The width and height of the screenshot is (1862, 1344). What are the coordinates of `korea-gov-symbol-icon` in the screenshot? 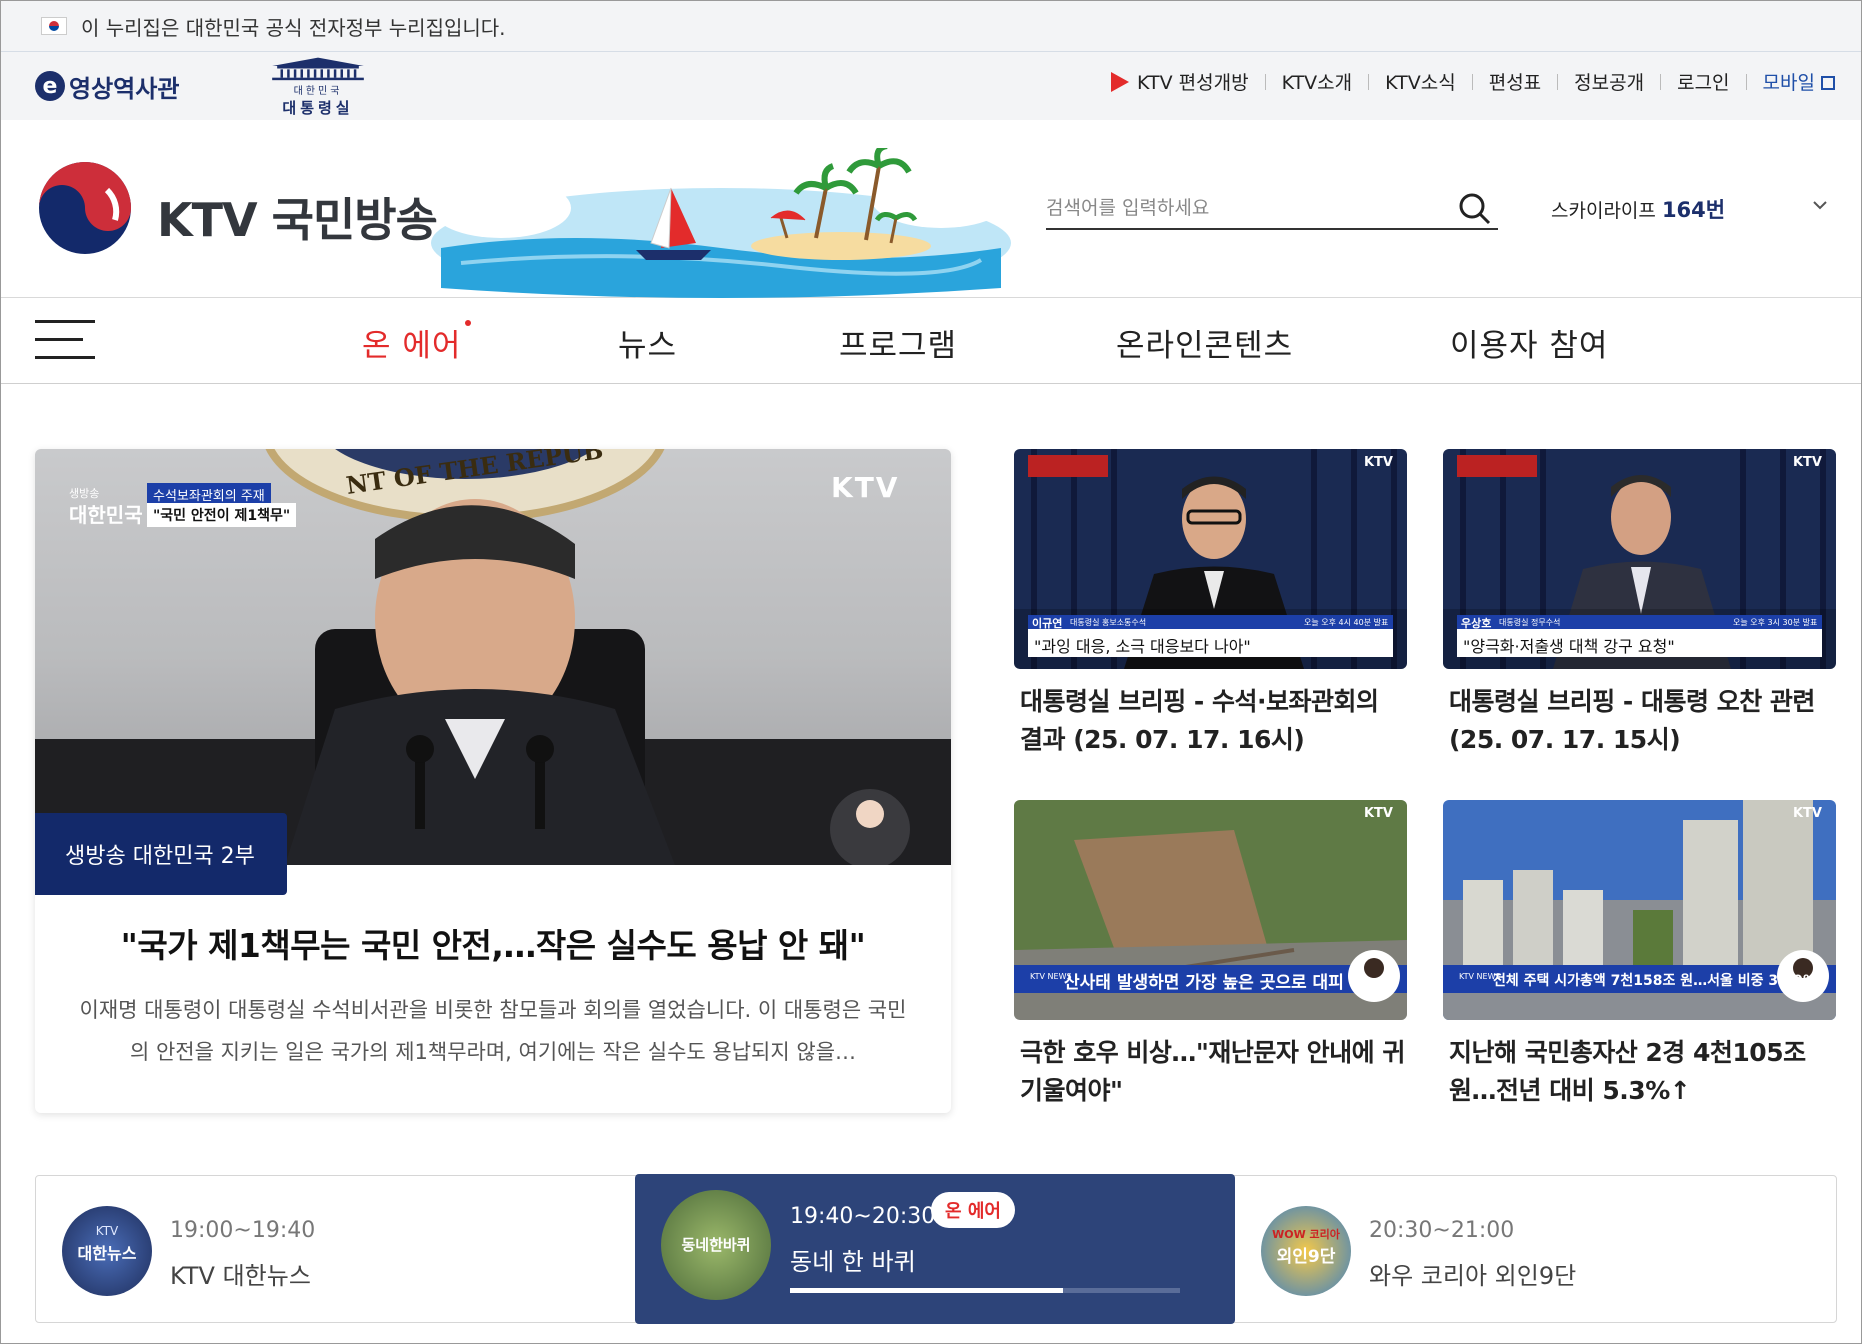 It's located at (85, 208).